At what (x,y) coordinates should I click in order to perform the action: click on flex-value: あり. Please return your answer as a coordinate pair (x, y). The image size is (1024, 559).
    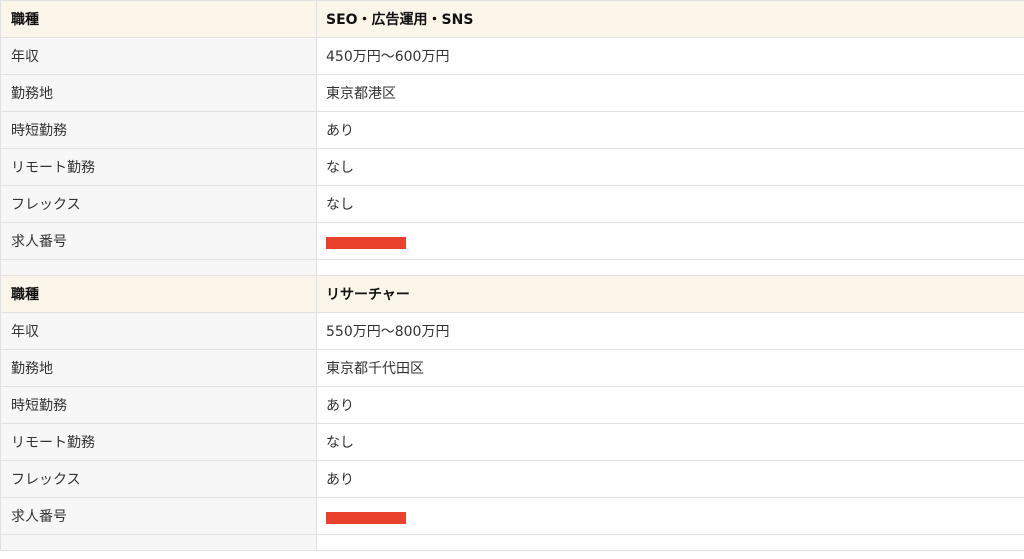
    Looking at the image, I should click on (670, 479).